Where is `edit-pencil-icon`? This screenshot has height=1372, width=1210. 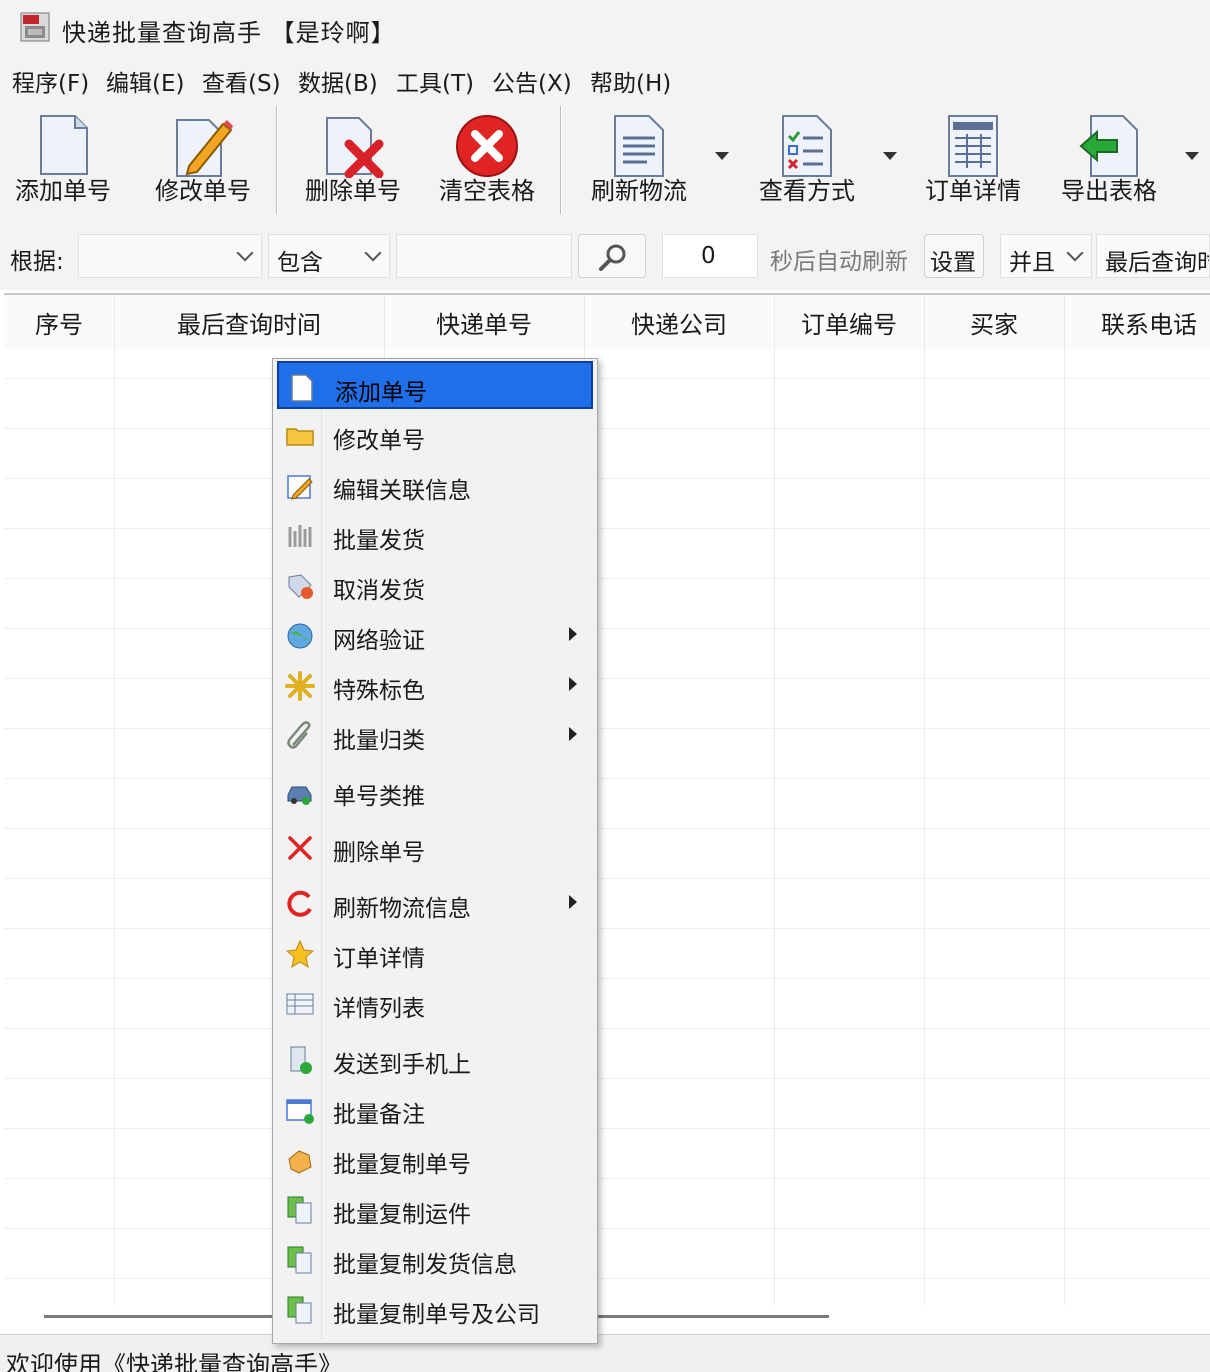
edit-pencil-icon is located at coordinates (204, 148).